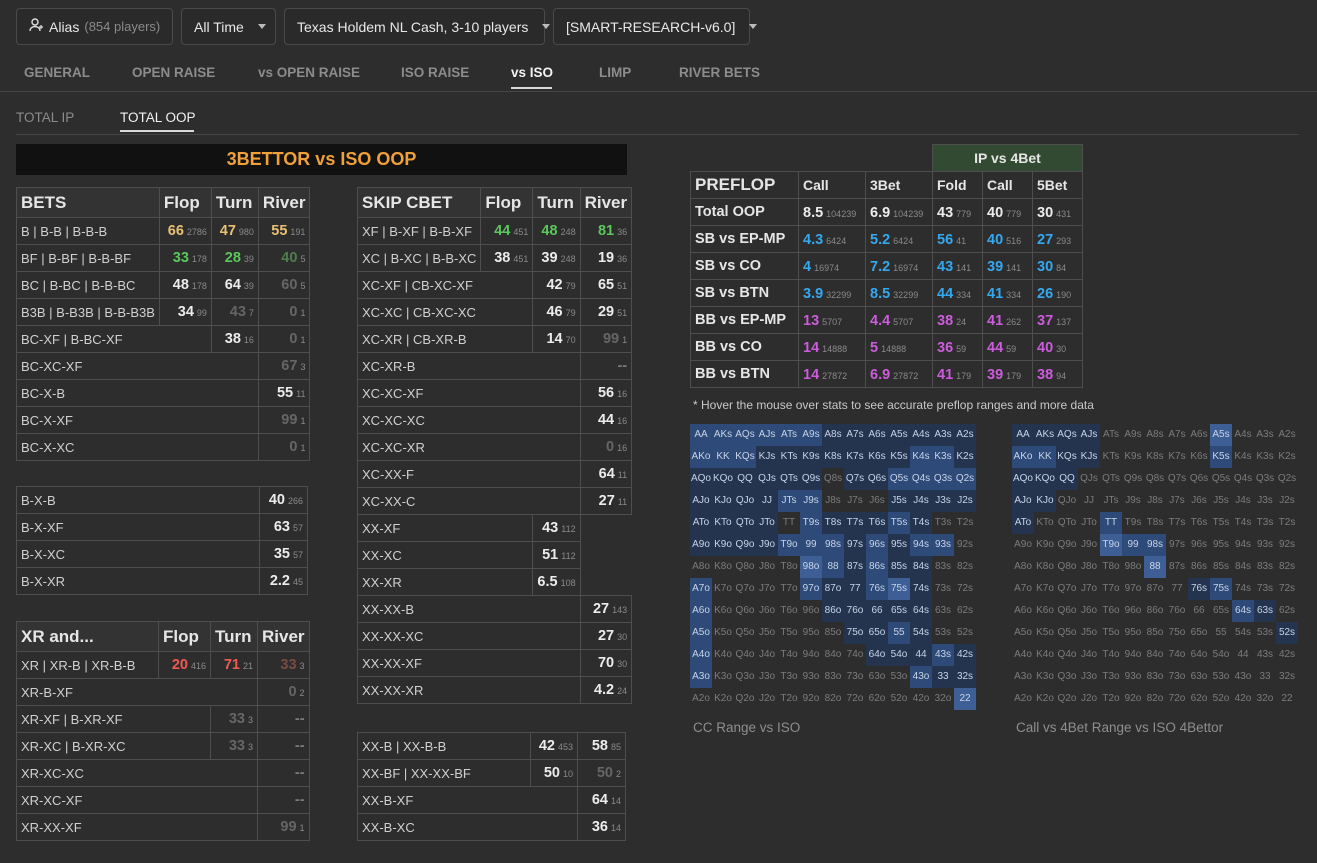 The image size is (1317, 863). Describe the element at coordinates (965, 435) in the screenshot. I see `range-cell: A2s` at that location.